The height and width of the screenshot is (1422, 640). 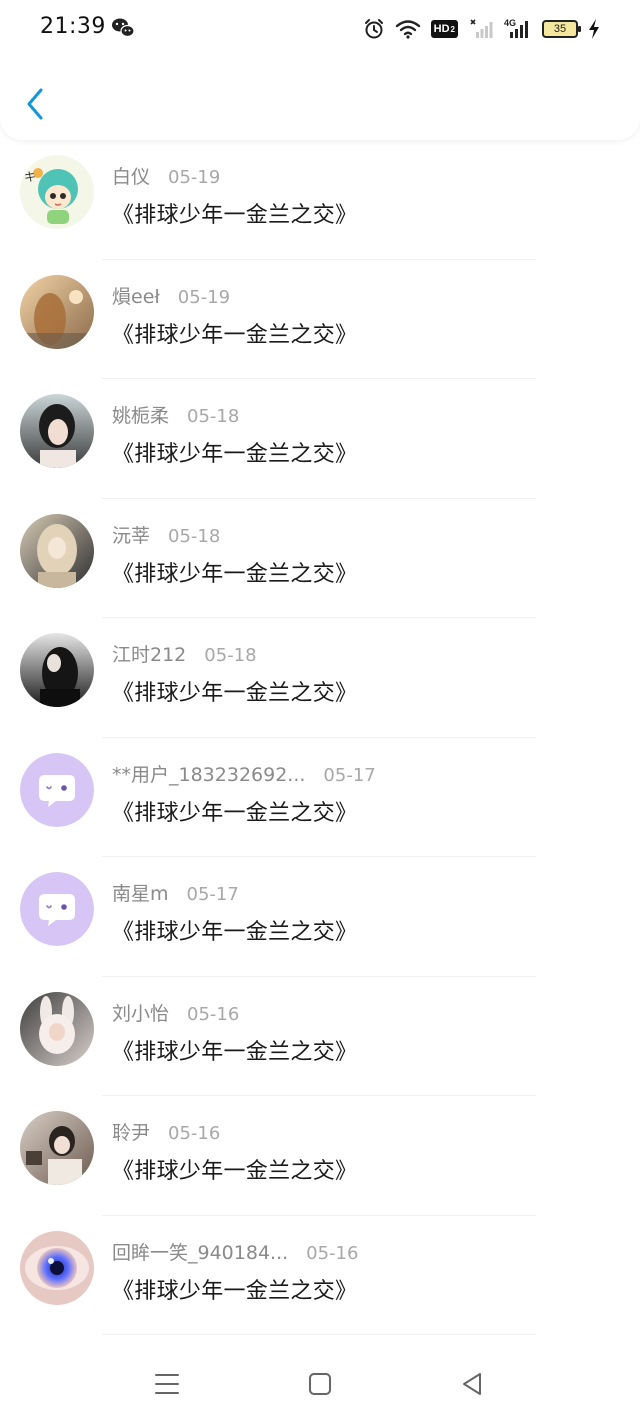 I want to click on avatar-cartoon-icon: キ, so click(x=57, y=192).